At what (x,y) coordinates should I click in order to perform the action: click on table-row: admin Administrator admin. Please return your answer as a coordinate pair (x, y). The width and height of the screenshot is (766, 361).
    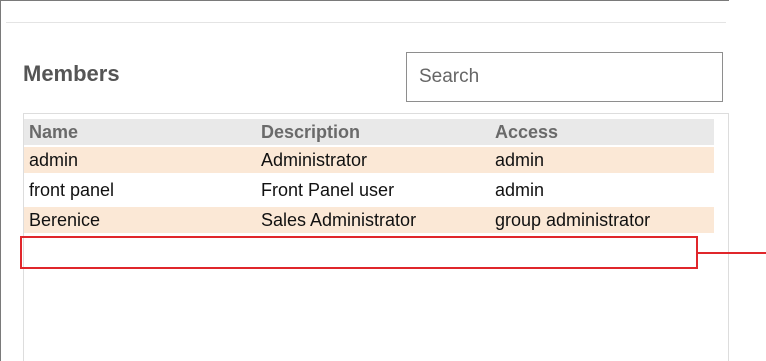
    Looking at the image, I should click on (369, 160).